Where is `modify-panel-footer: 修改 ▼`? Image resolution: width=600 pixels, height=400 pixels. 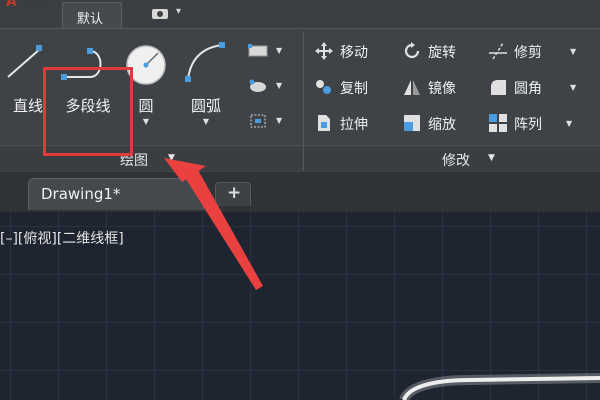 modify-panel-footer: 修改 ▼ is located at coordinates (452, 158).